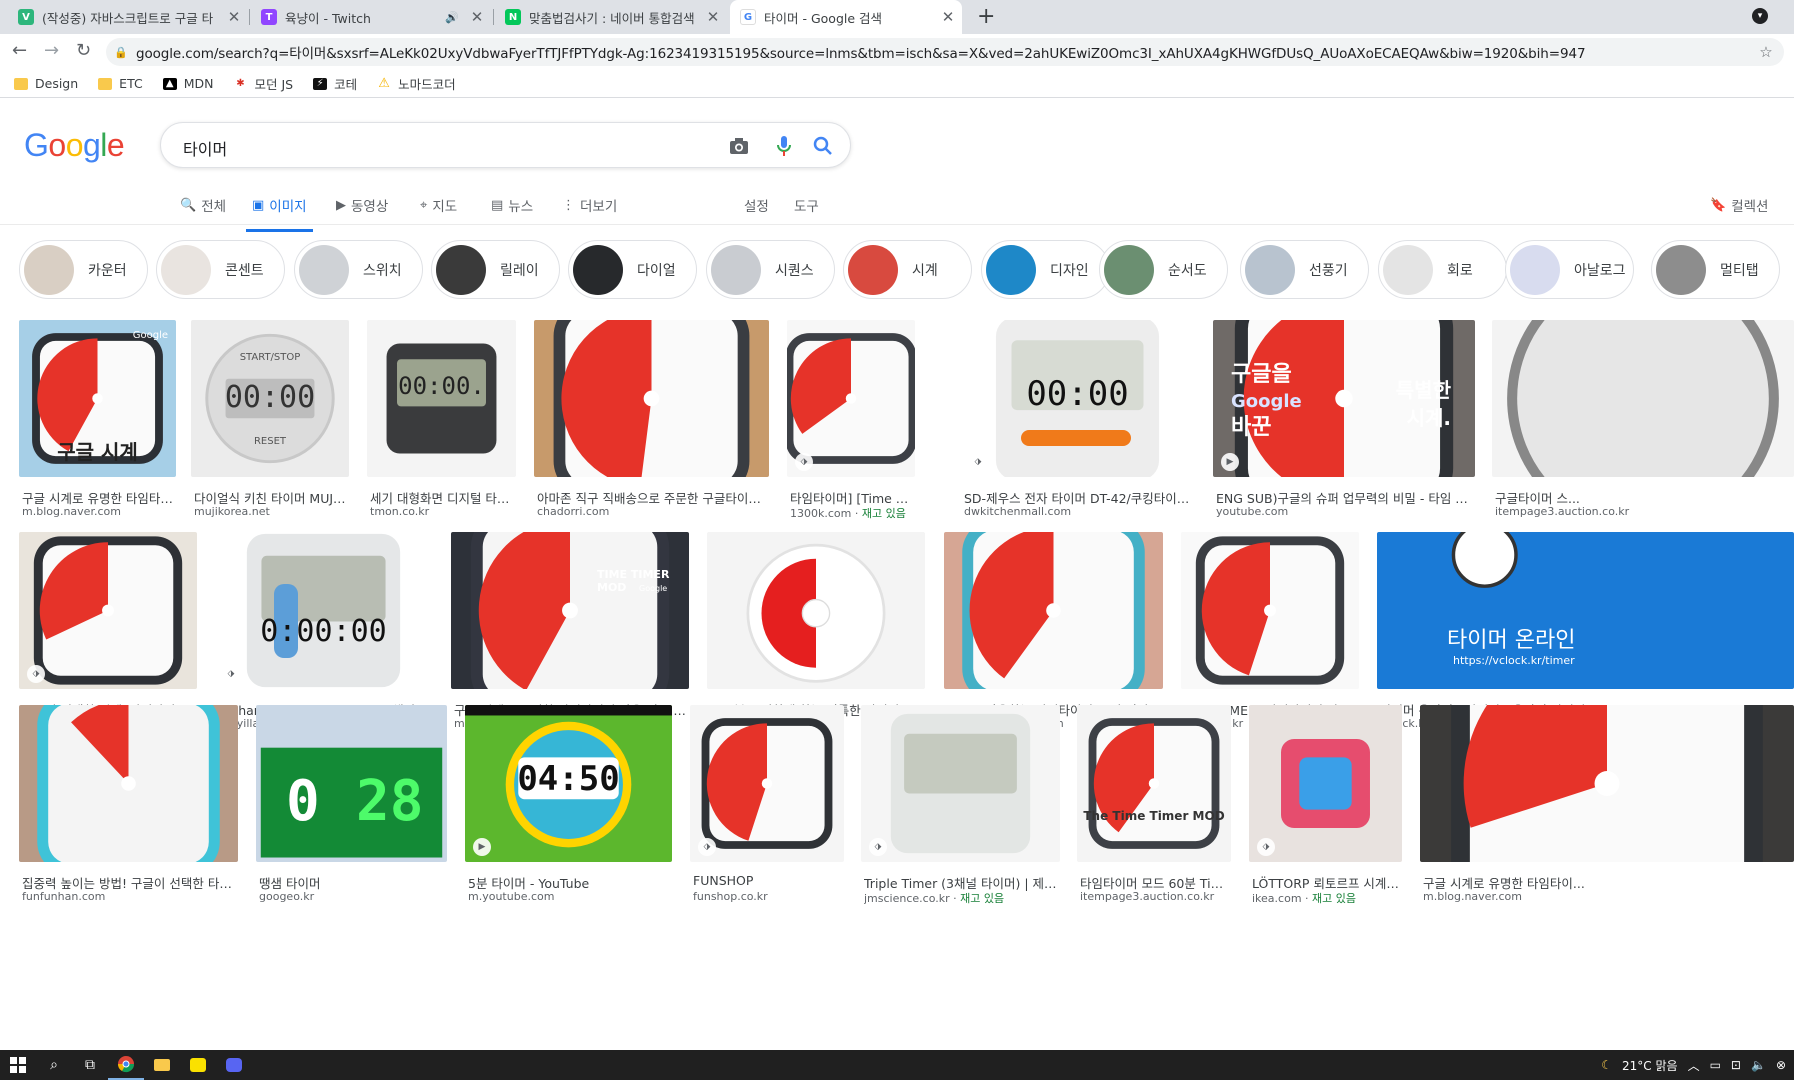  What do you see at coordinates (1344, 398) in the screenshot?
I see `result-thumbnail: 구글을 Google 바꾼 특별한 시계. ▶` at bounding box center [1344, 398].